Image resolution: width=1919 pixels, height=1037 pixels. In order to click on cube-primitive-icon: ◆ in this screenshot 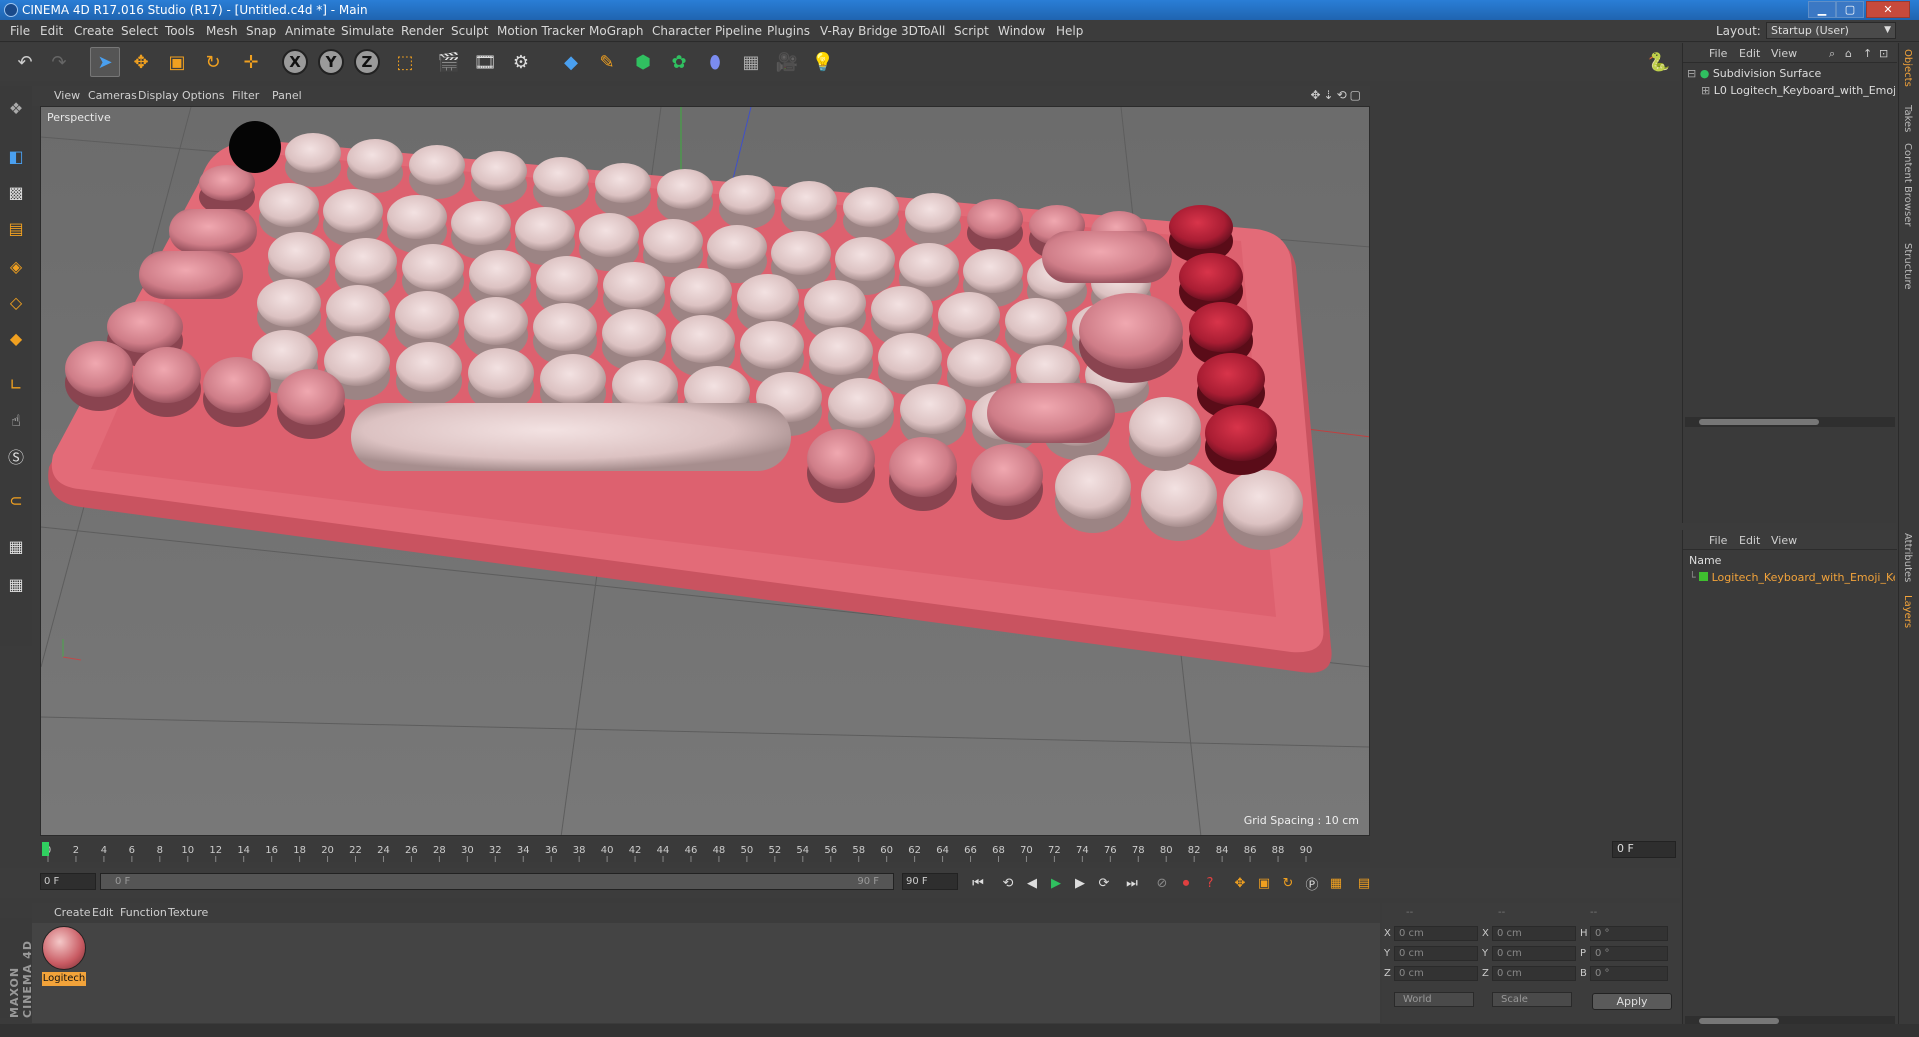, I will do `click(571, 62)`.